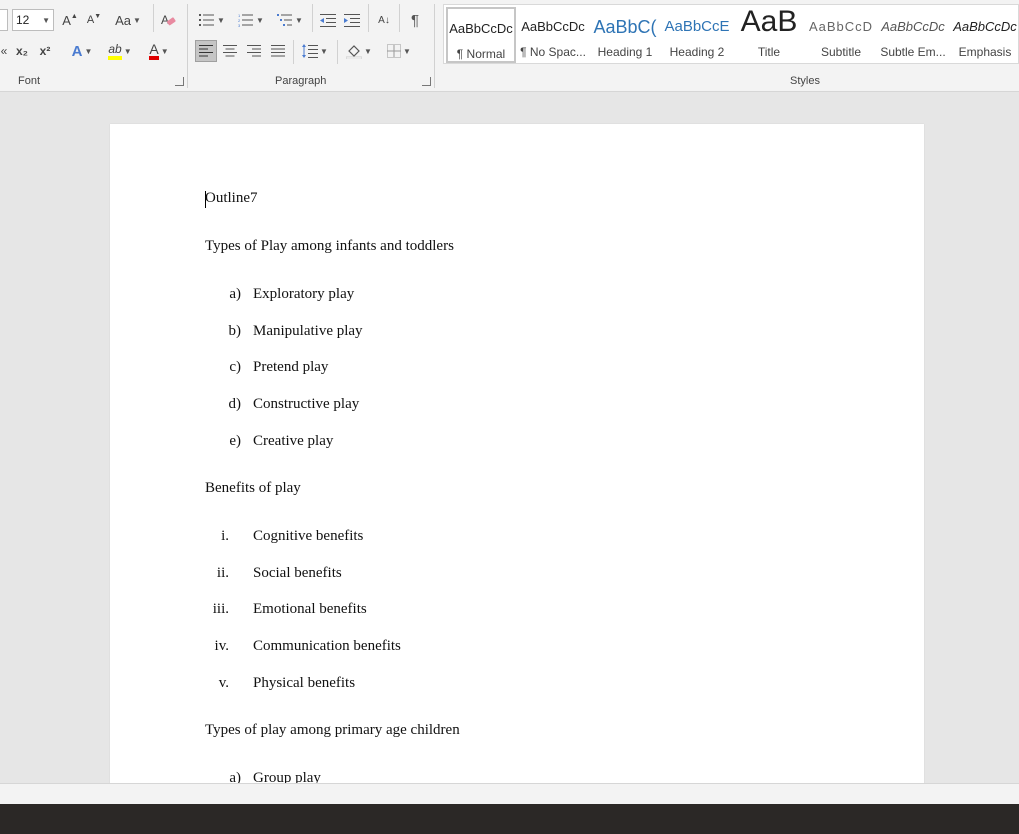 The width and height of the screenshot is (1019, 834). What do you see at coordinates (328, 20) in the screenshot?
I see `decrease-indent-button` at bounding box center [328, 20].